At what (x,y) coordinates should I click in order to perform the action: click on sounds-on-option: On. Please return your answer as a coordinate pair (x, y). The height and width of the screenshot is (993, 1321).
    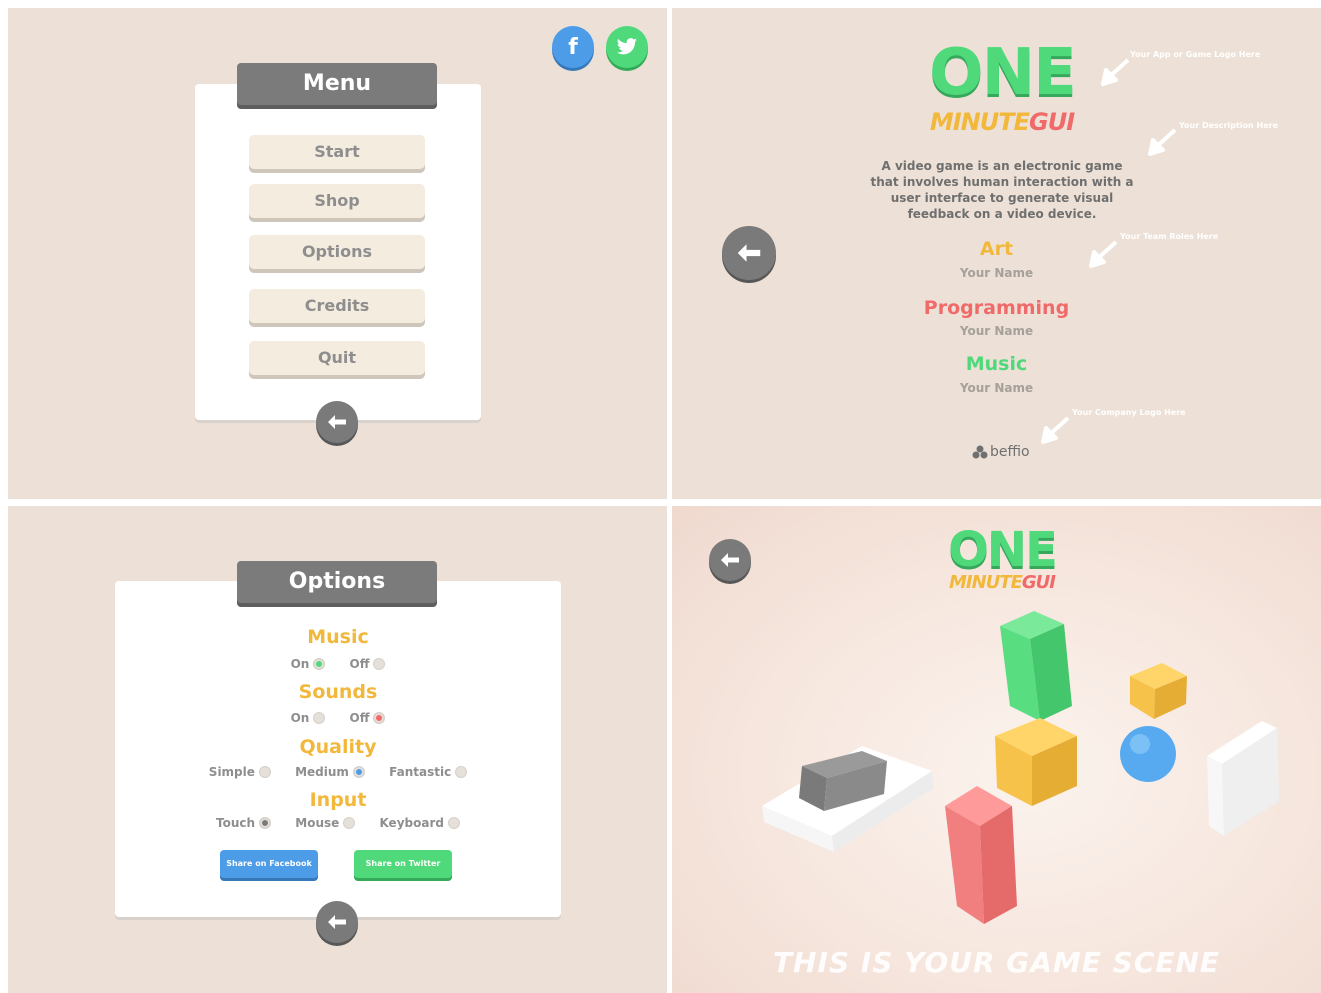
    Looking at the image, I should click on (308, 718).